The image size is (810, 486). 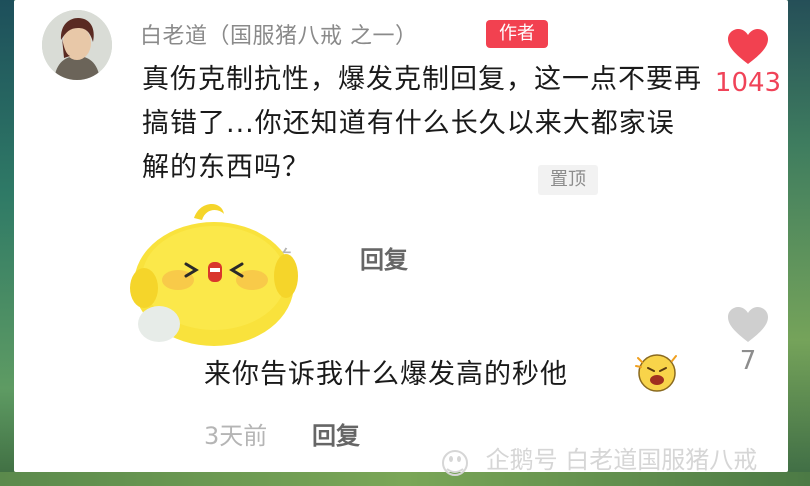 I want to click on comment-reply-button: 回复, so click(x=384, y=257).